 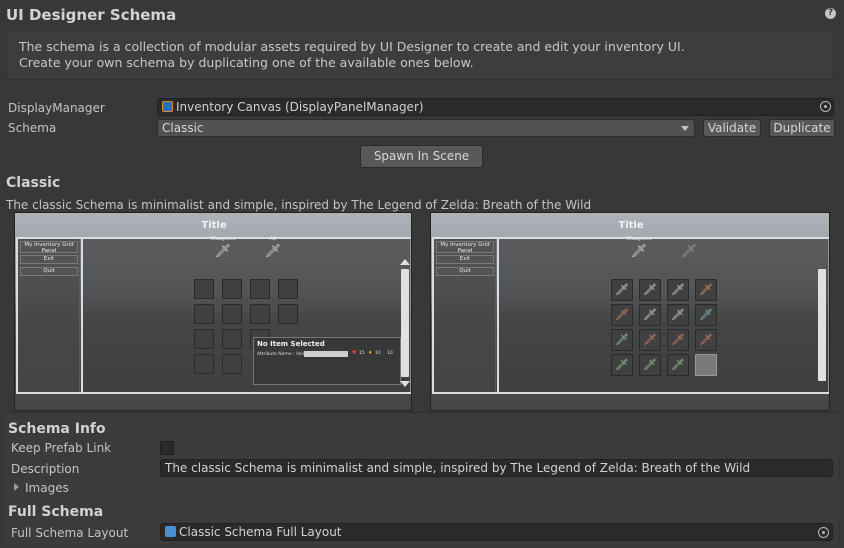 I want to click on schema-dropdown: Classic, so click(x=426, y=128).